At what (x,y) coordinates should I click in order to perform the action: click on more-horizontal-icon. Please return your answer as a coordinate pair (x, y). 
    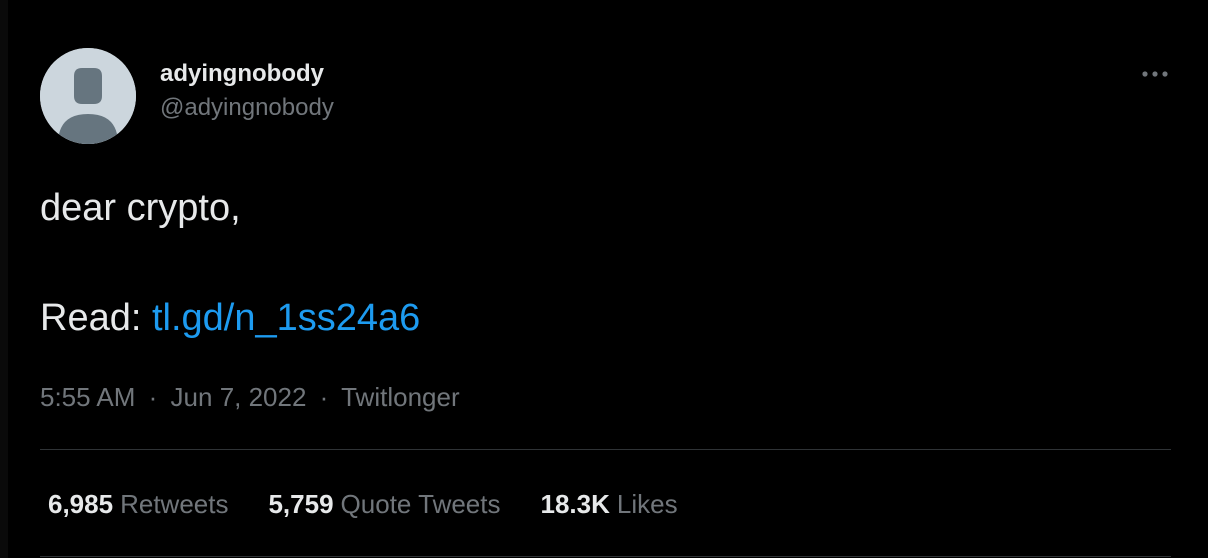
    Looking at the image, I should click on (1155, 74).